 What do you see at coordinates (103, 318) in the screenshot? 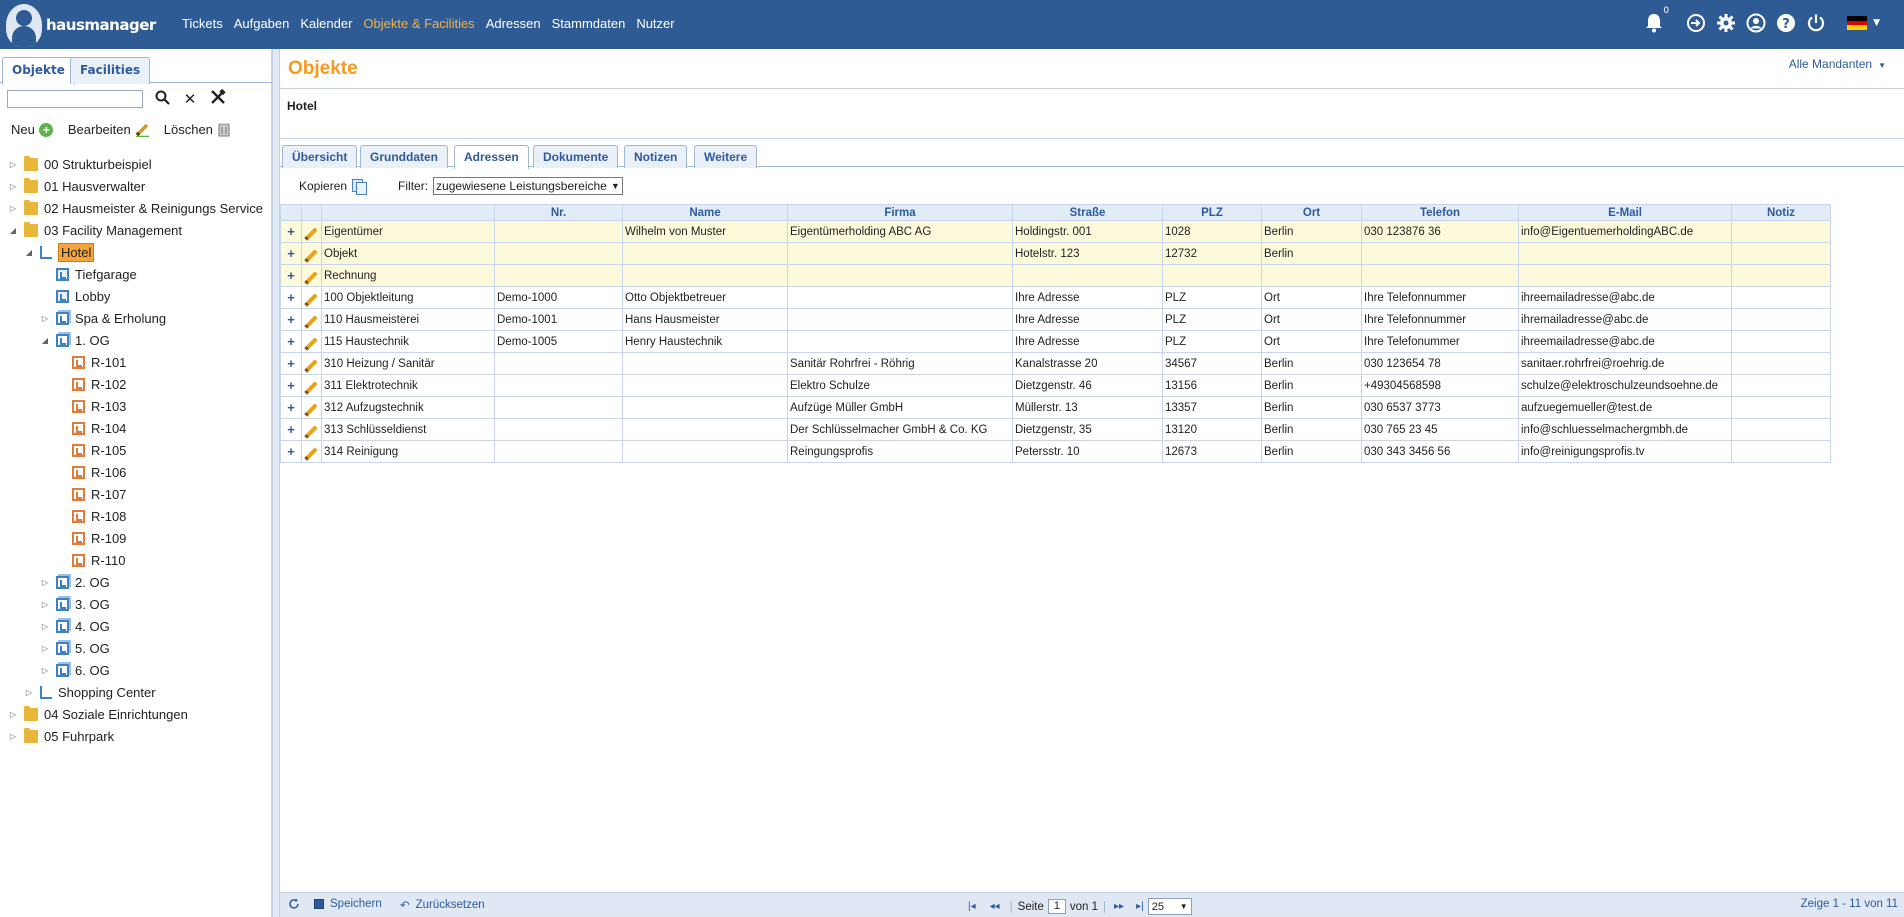
I see `tree-node: ▷ Spa & Erholung` at bounding box center [103, 318].